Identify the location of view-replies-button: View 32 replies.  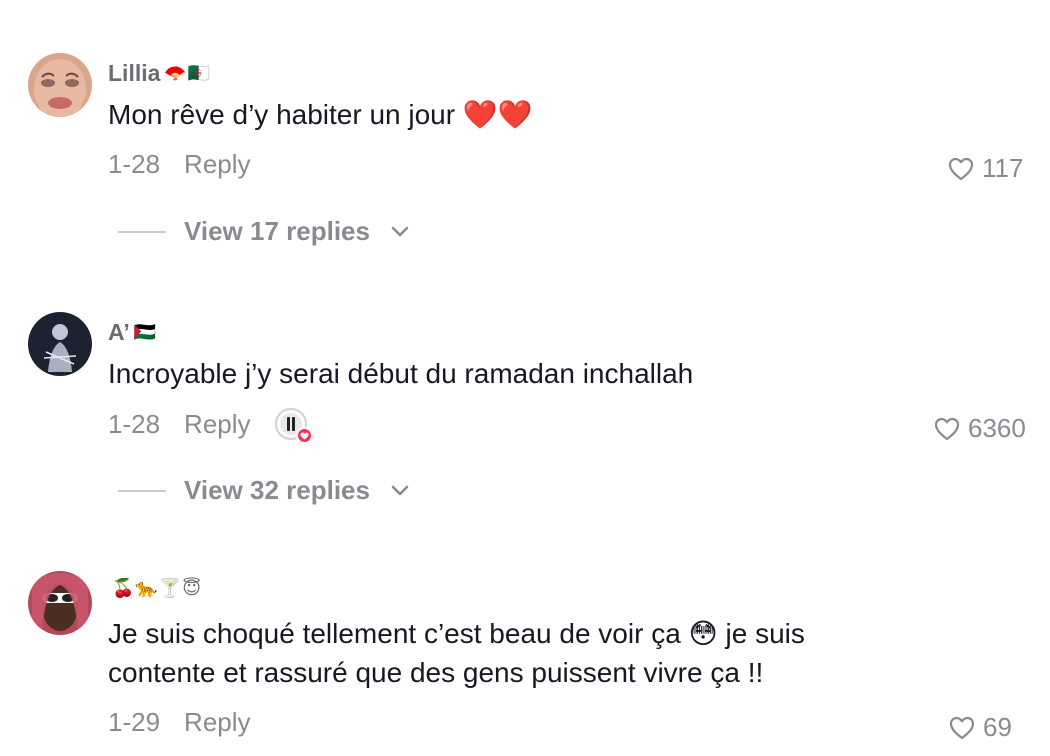
(264, 490).